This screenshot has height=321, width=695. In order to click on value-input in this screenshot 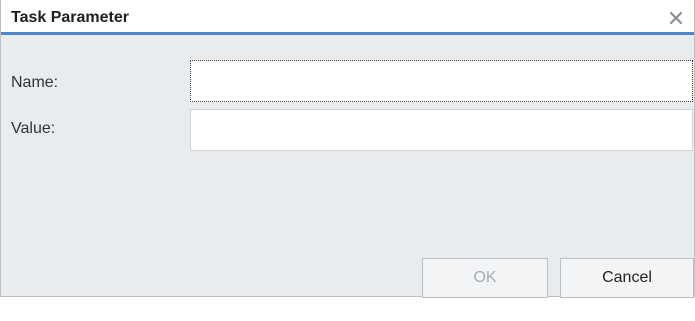, I will do `click(441, 130)`.